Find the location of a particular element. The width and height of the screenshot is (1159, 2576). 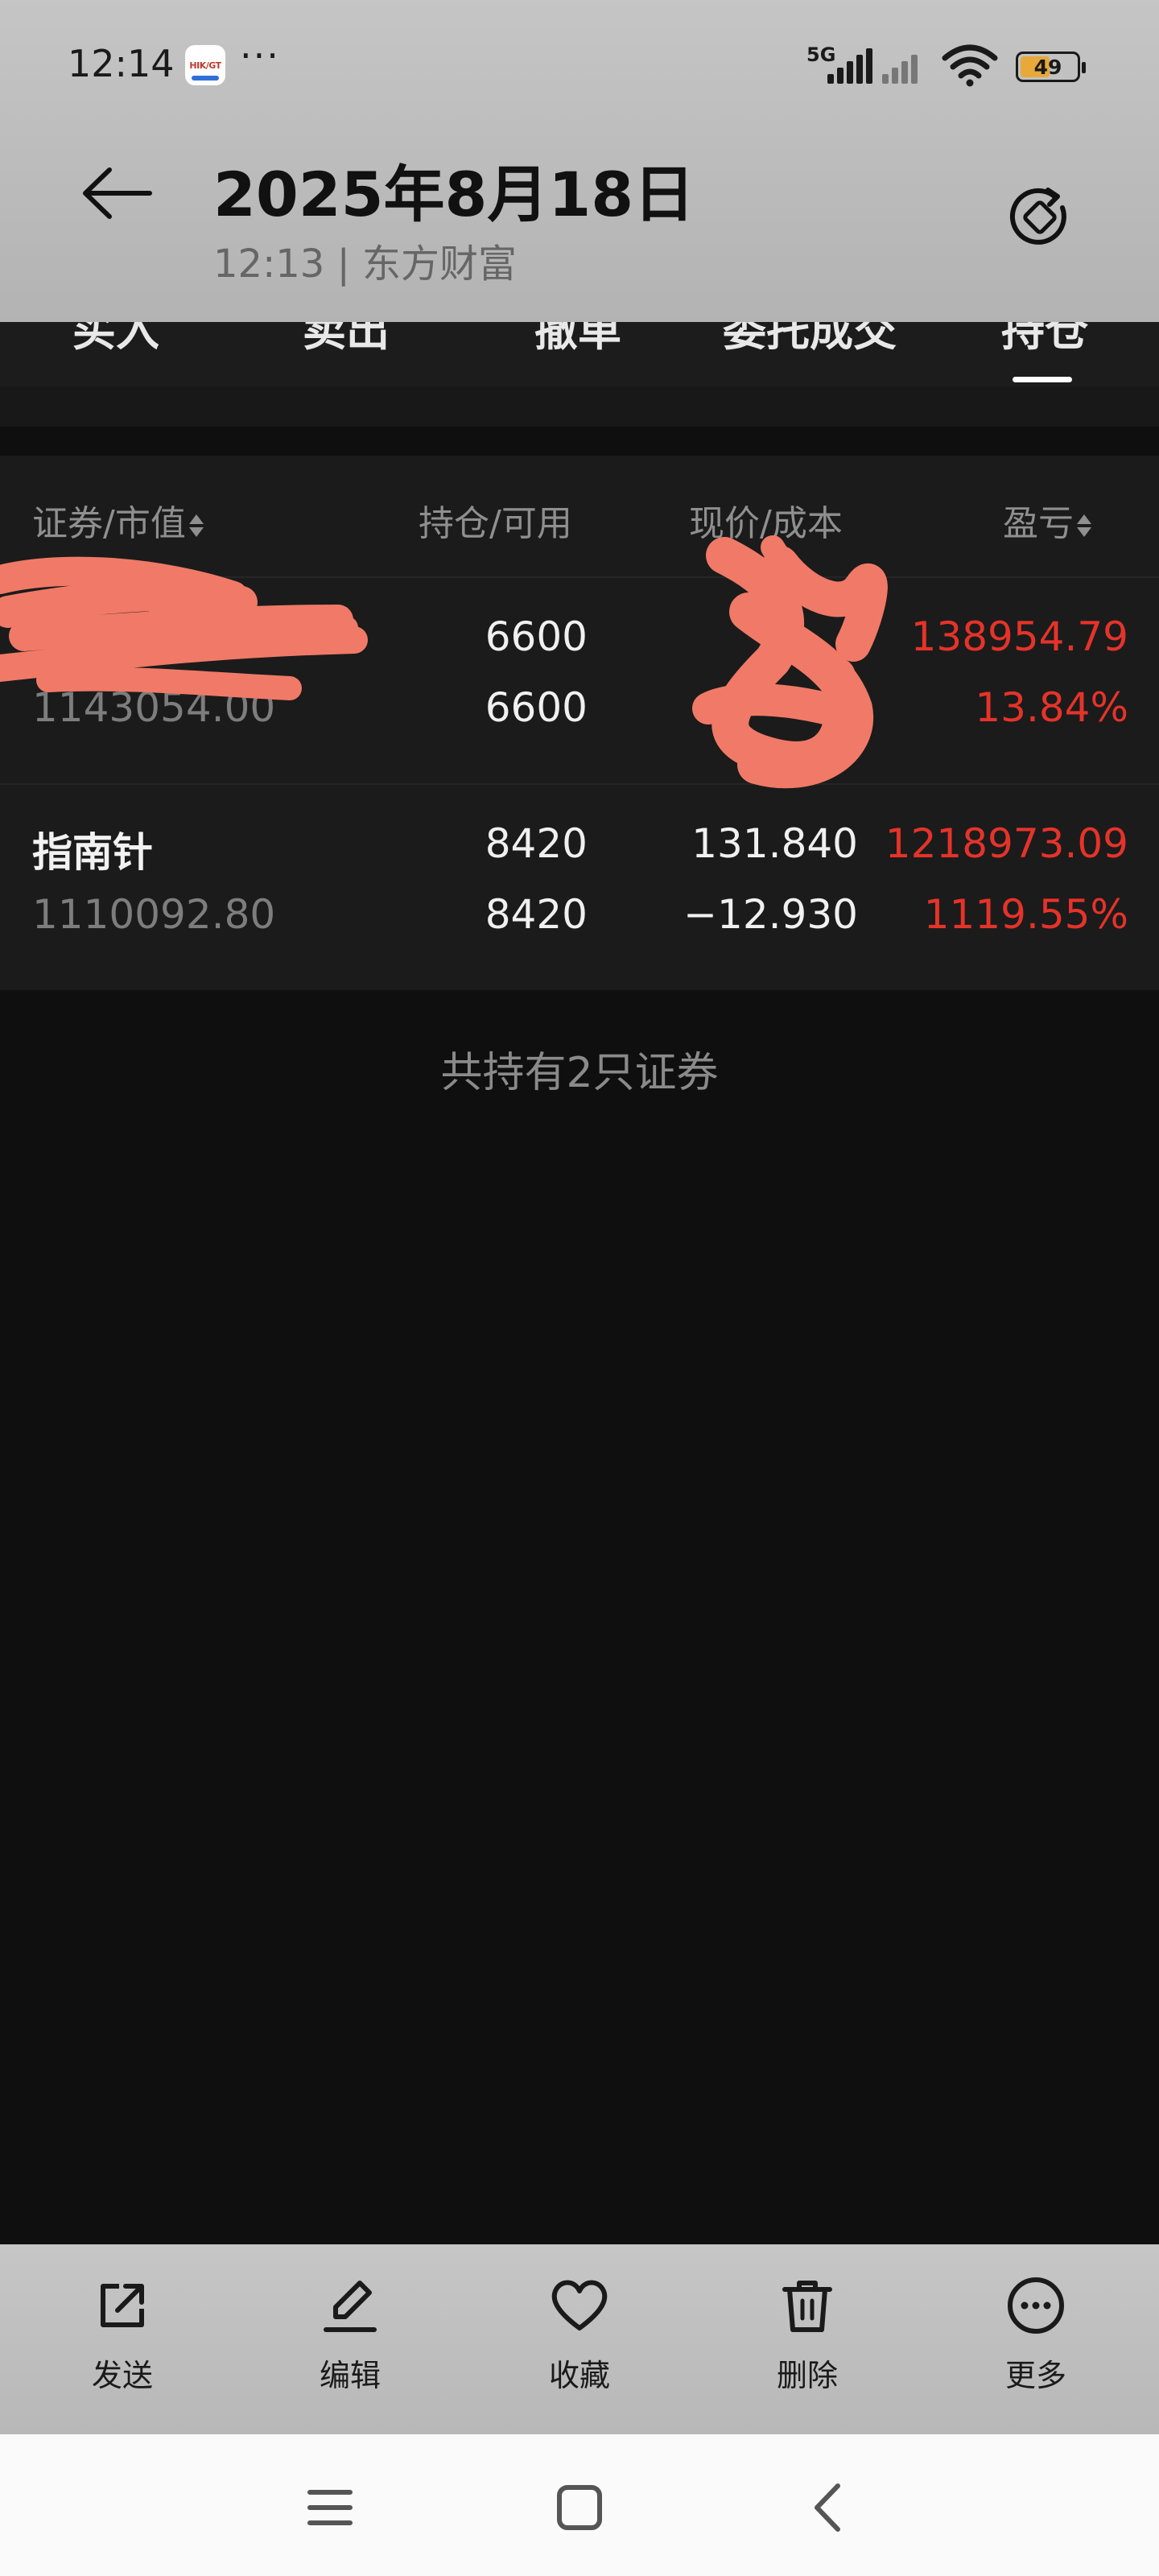

header-position: 持仓/可用 is located at coordinates (495, 523).